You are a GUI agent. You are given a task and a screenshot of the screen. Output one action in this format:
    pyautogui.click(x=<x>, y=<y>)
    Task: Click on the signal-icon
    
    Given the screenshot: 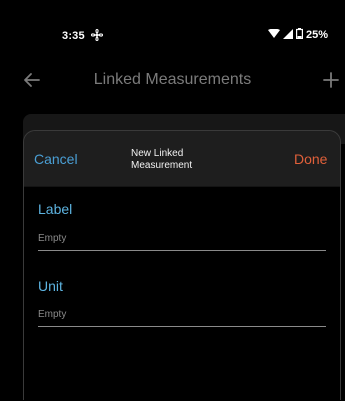 What is the action you would take?
    pyautogui.click(x=288, y=35)
    